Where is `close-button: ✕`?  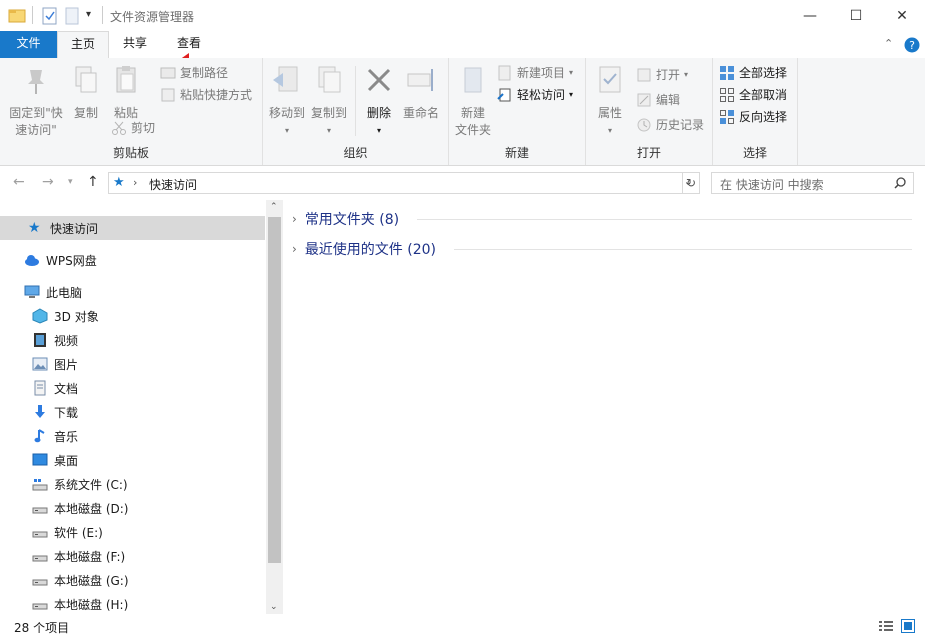 close-button: ✕ is located at coordinates (902, 15).